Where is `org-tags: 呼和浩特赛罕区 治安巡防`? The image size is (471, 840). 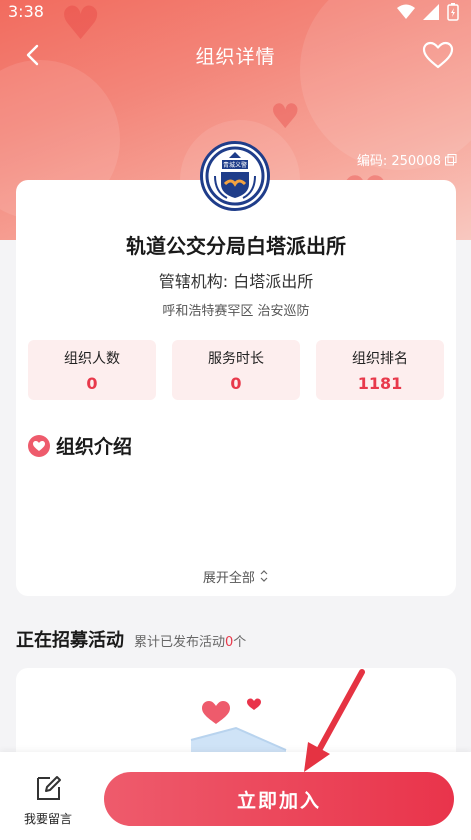 org-tags: 呼和浩特赛罕区 治安巡防 is located at coordinates (236, 311).